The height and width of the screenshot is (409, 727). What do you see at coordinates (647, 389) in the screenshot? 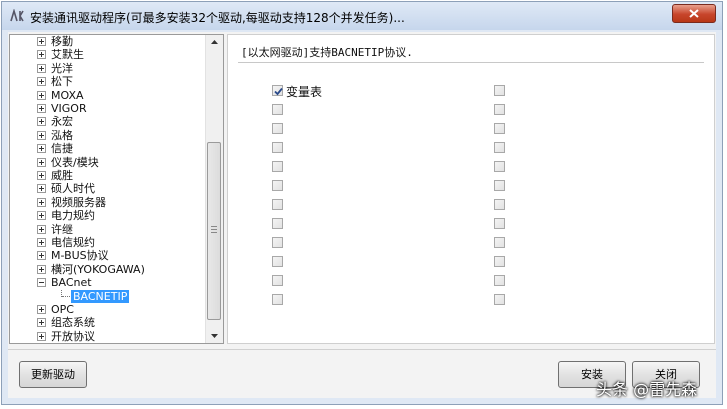
I see `watermark: 头条 @雷先森` at bounding box center [647, 389].